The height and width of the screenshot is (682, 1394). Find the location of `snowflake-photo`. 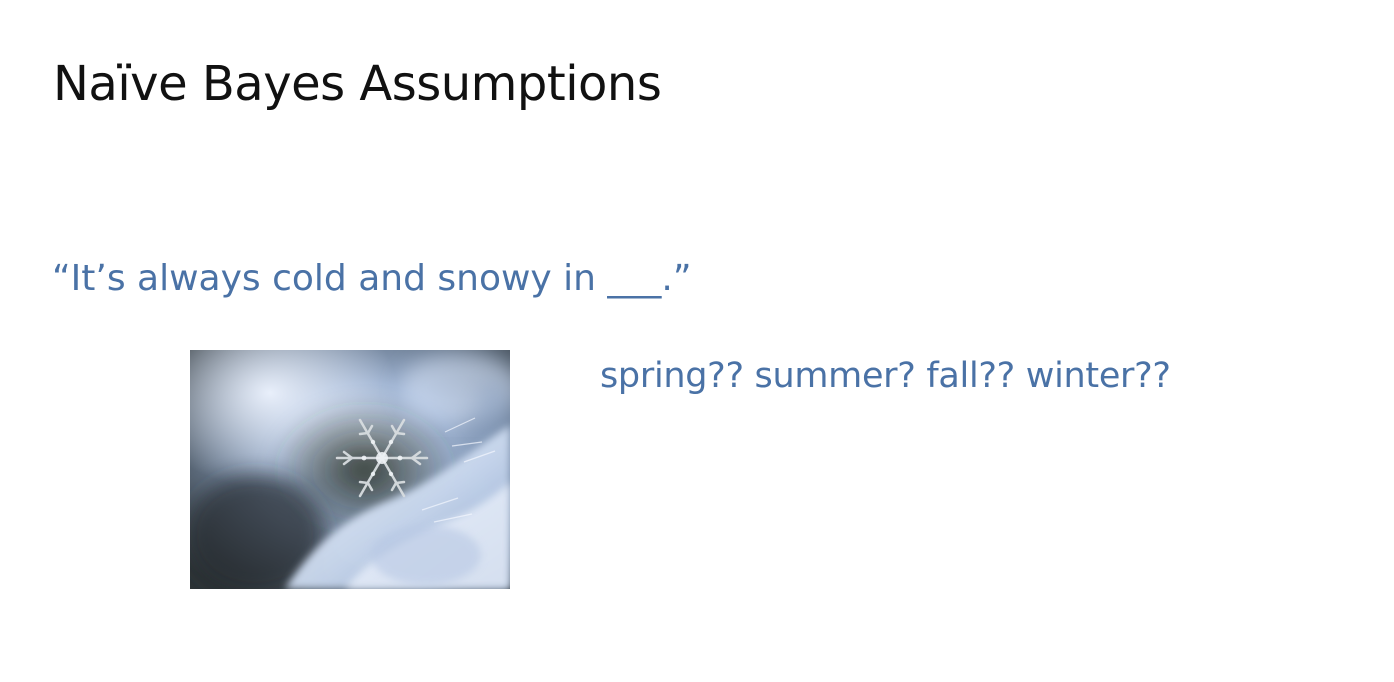

snowflake-photo is located at coordinates (350, 469).